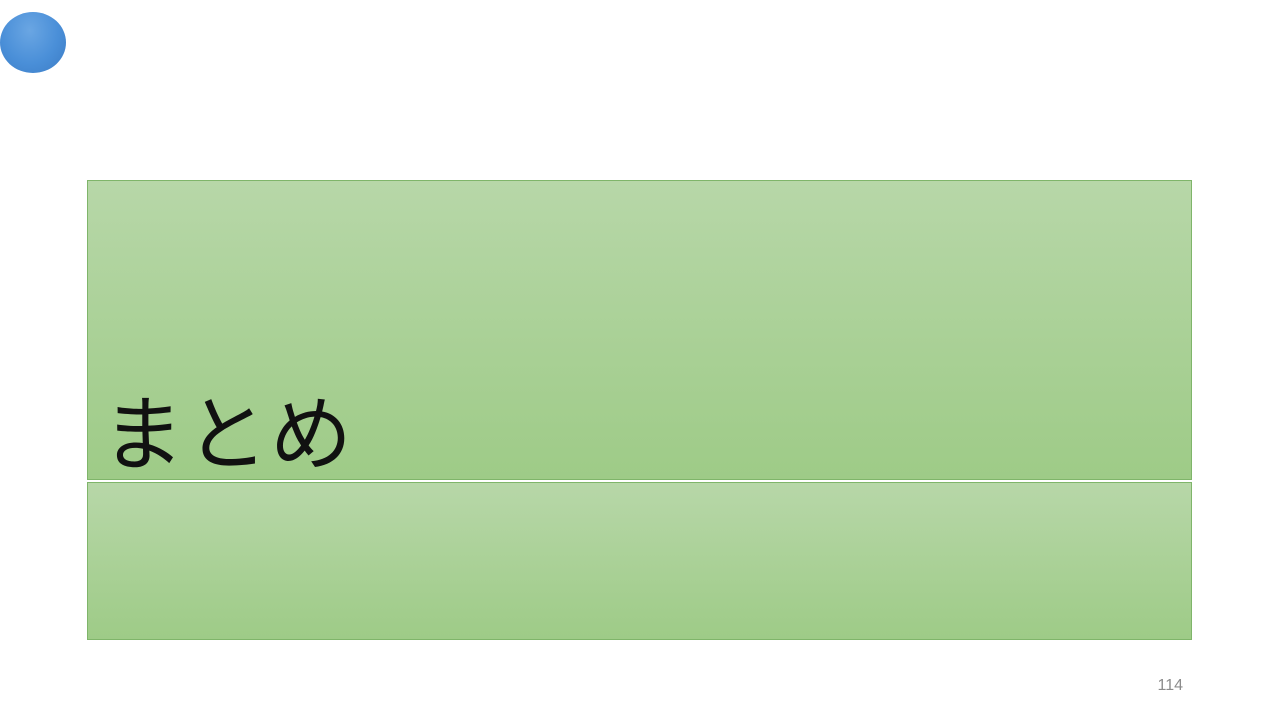 The width and height of the screenshot is (1280, 720). What do you see at coordinates (33, 42) in the screenshot?
I see `blue-circle-decoration` at bounding box center [33, 42].